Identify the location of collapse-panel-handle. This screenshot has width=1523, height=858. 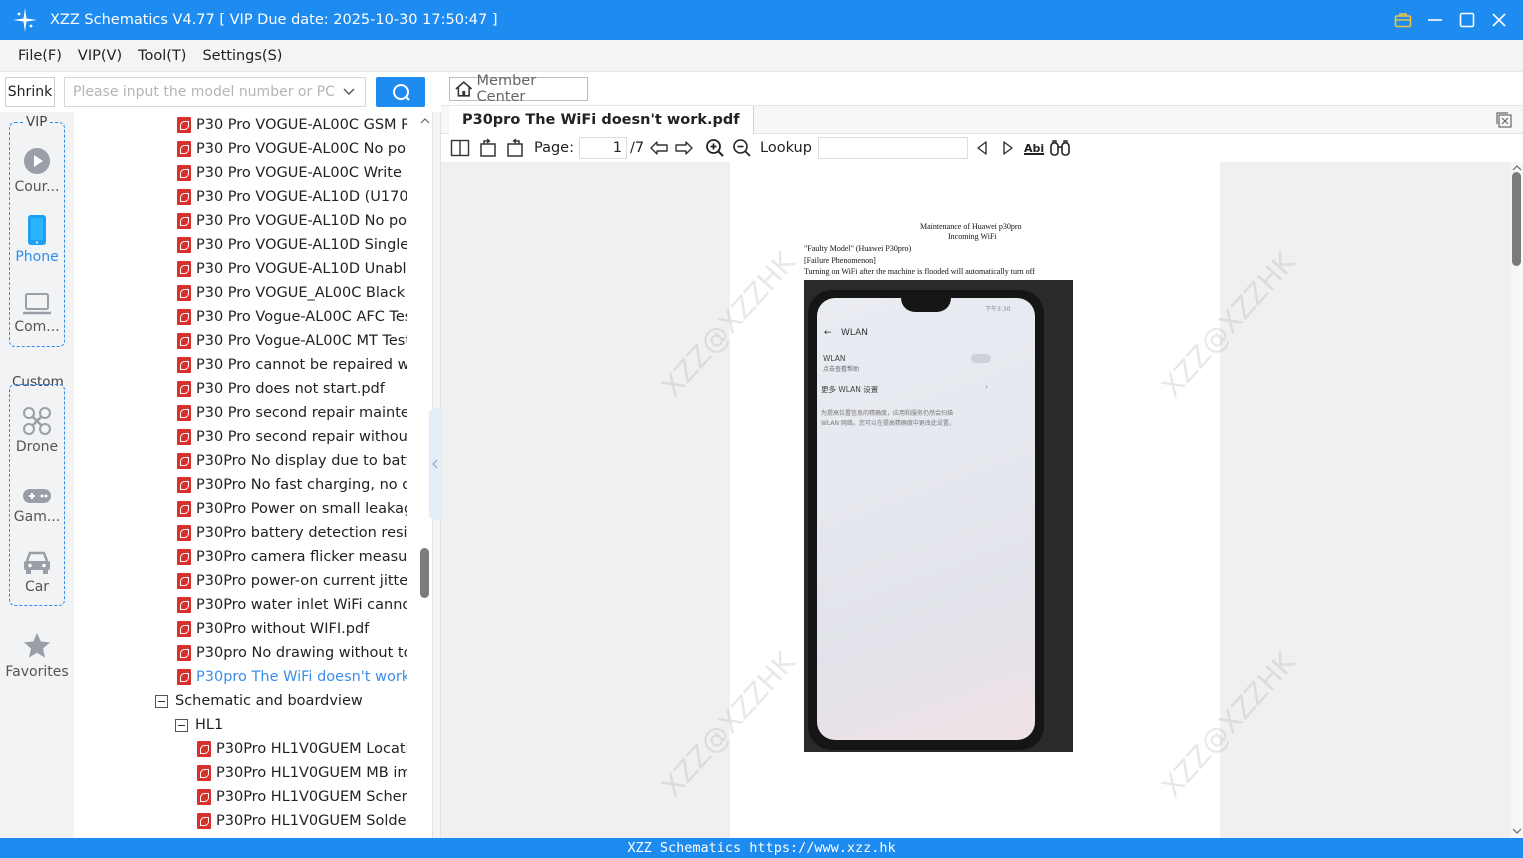
(435, 464).